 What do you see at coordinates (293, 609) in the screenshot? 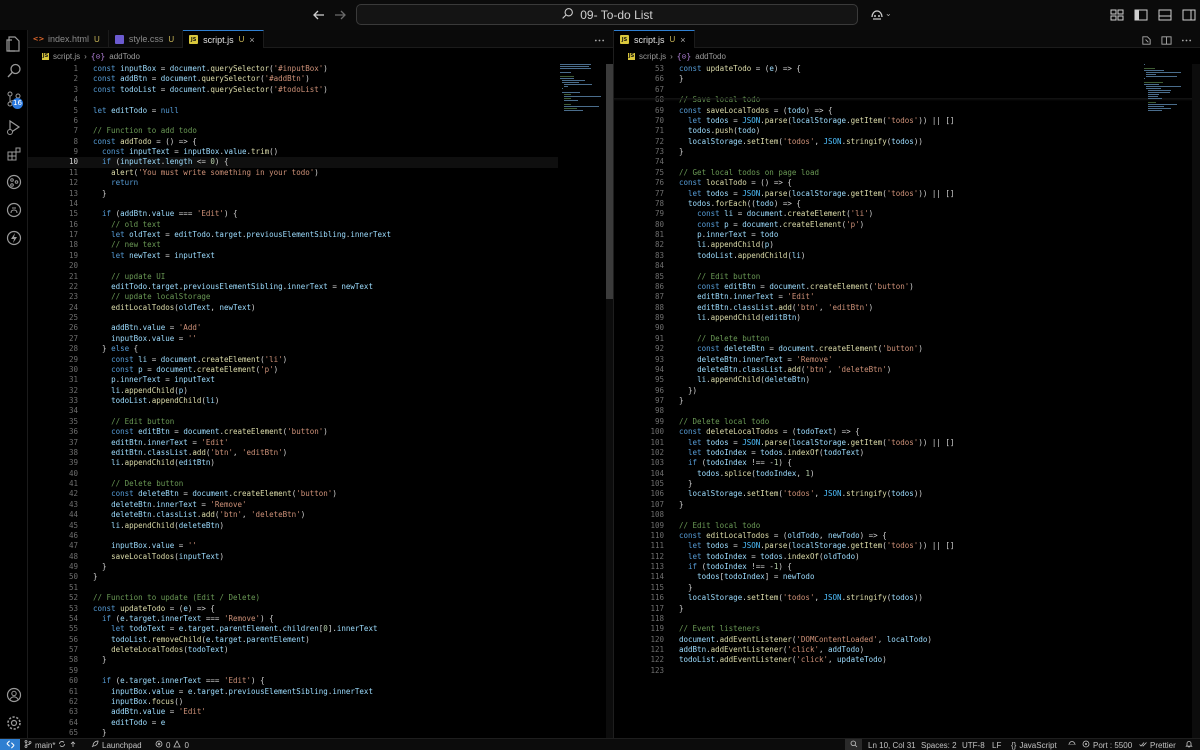
I see `code-line: 53 const updateTodo = (e) => {` at bounding box center [293, 609].